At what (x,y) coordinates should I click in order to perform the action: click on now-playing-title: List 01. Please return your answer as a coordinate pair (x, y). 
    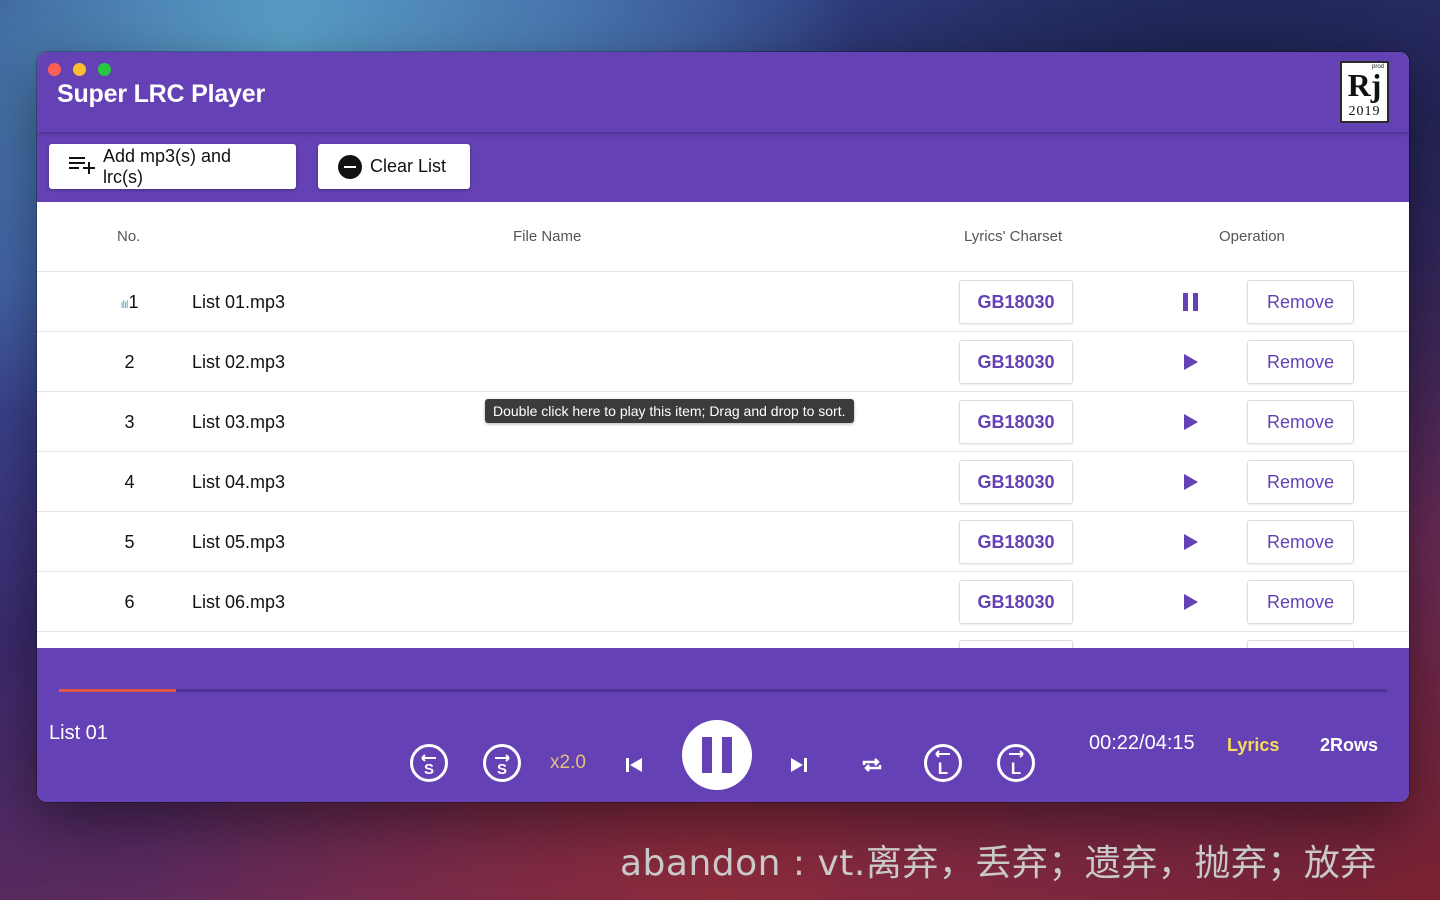
    Looking at the image, I should click on (78, 733).